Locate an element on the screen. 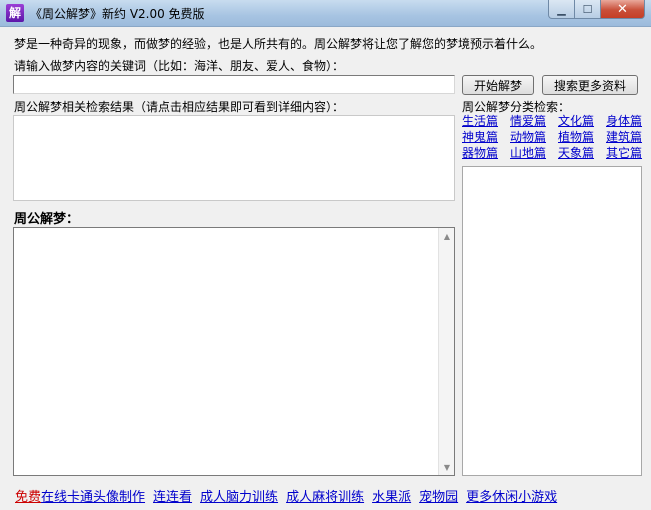  link-cartoon-avatar: 在线卡通头像制作 is located at coordinates (93, 495).